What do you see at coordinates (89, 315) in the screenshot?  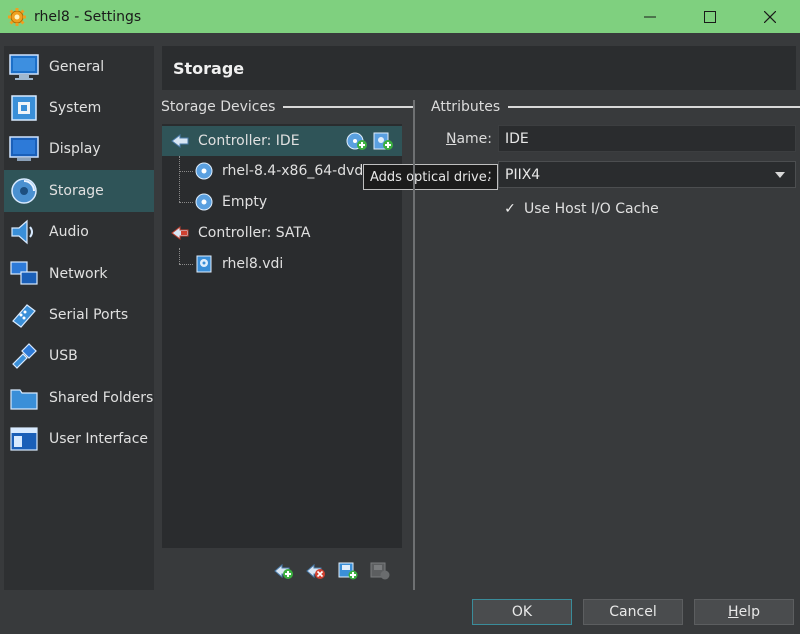 I see `sidebar-item-label: Serial Ports` at bounding box center [89, 315].